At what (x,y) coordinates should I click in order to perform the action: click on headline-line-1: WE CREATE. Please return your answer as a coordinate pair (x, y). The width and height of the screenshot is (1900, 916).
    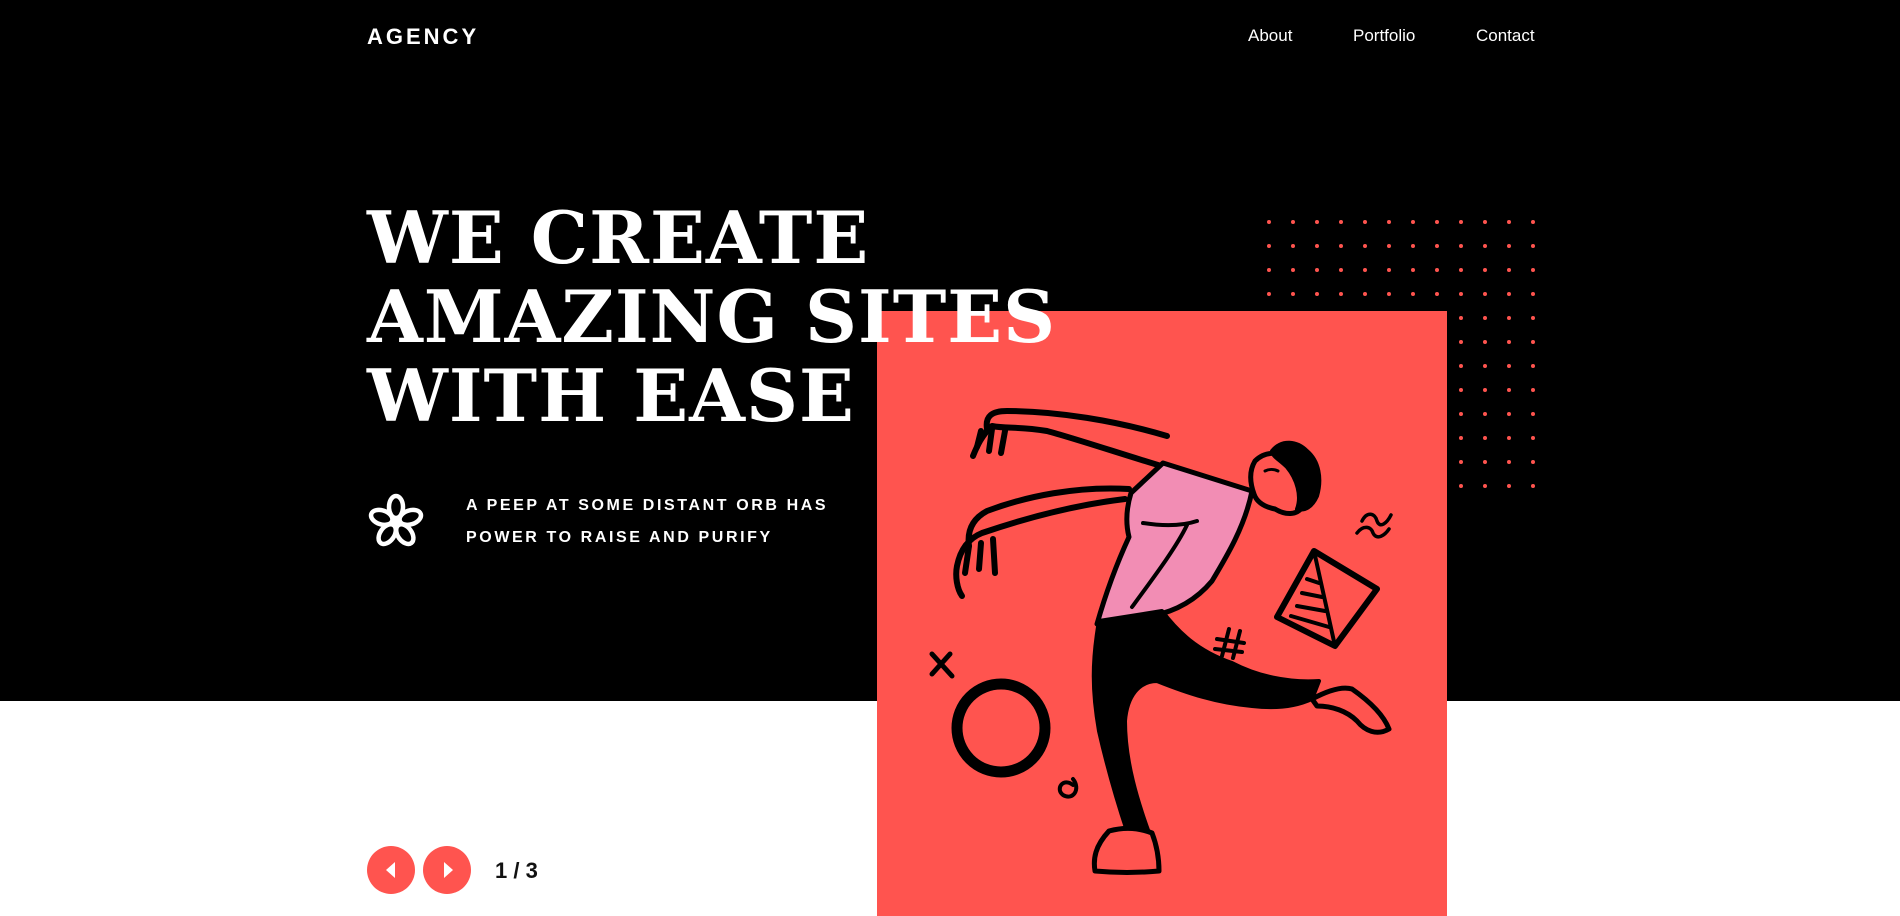
    Looking at the image, I should click on (618, 237).